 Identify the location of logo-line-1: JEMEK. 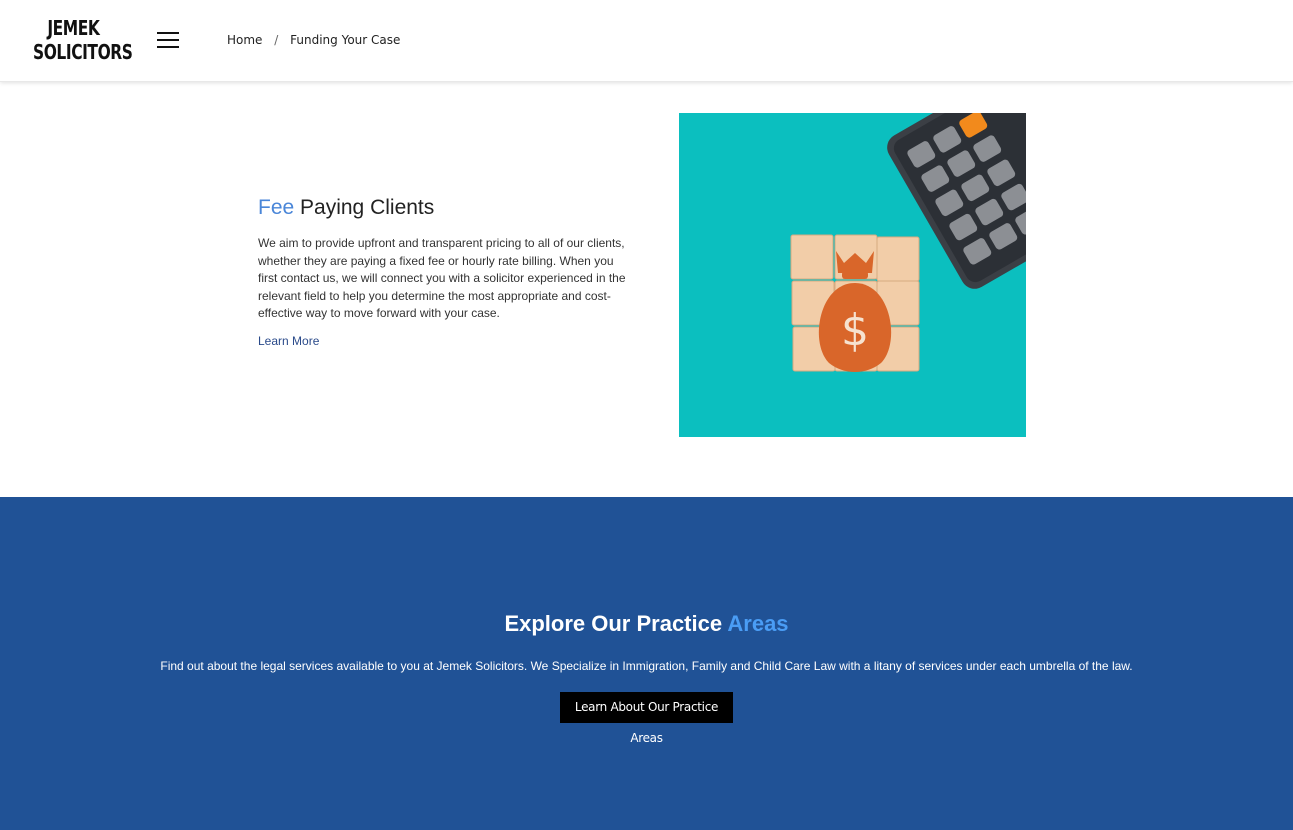
(73, 28).